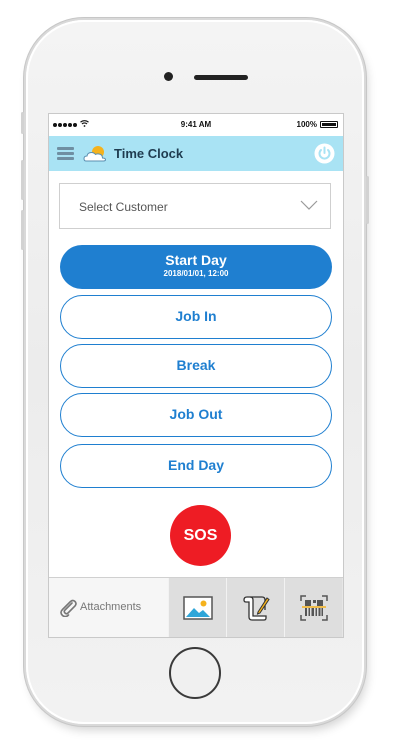  Describe the element at coordinates (22, 180) in the screenshot. I see `phone-volume-up-button` at that location.